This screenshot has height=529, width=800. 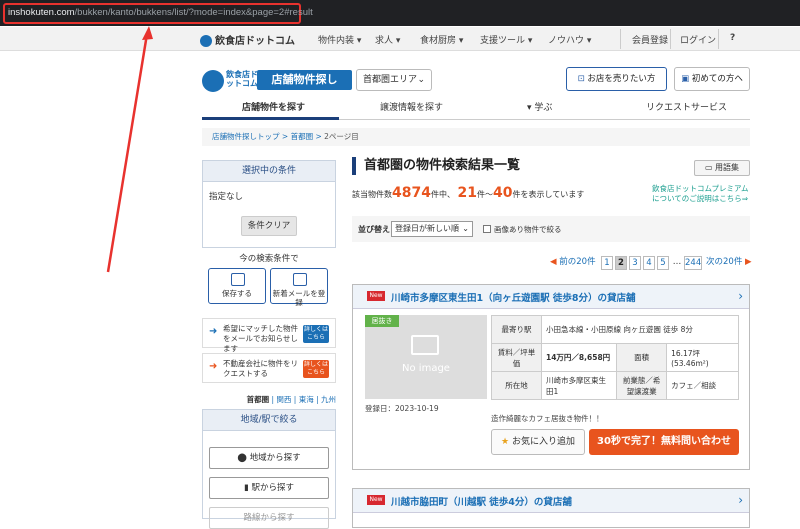 What do you see at coordinates (481, 501) in the screenshot?
I see `listing-title: 川越市脇田町（川越駅 徒歩4分）の貸店舗` at bounding box center [481, 501].